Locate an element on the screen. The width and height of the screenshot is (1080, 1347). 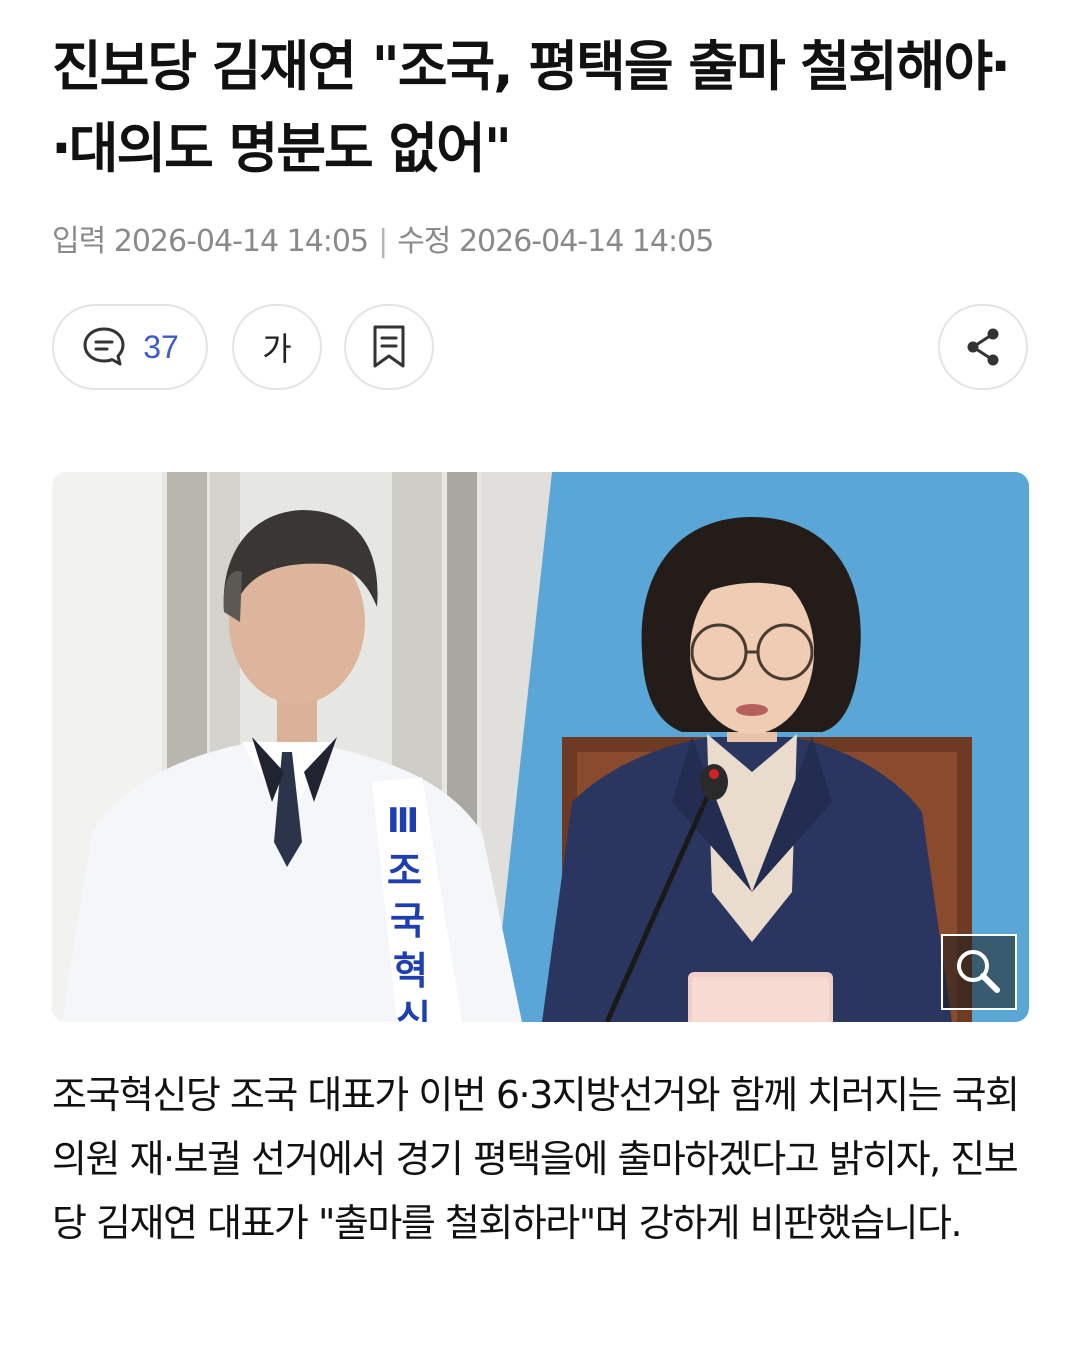
magnifier-icon is located at coordinates (979, 972).